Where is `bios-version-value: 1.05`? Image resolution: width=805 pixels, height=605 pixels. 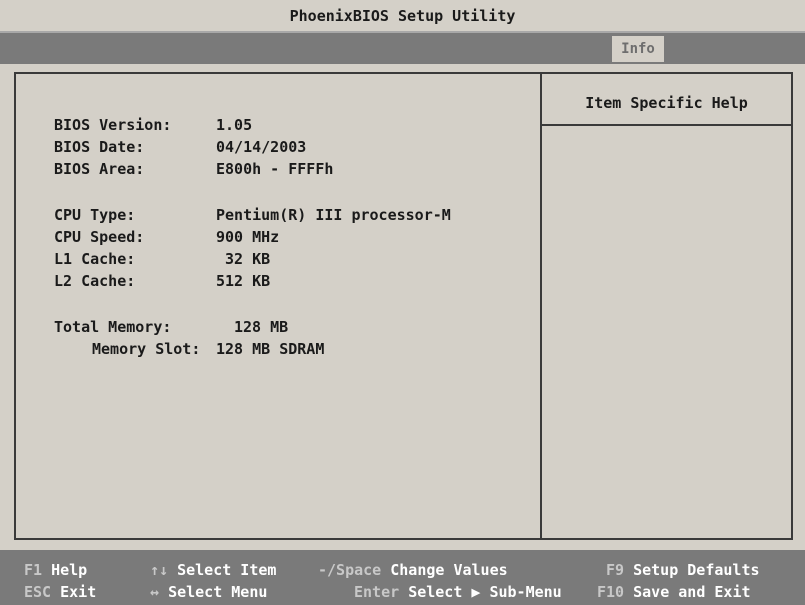 bios-version-value: 1.05 is located at coordinates (234, 125).